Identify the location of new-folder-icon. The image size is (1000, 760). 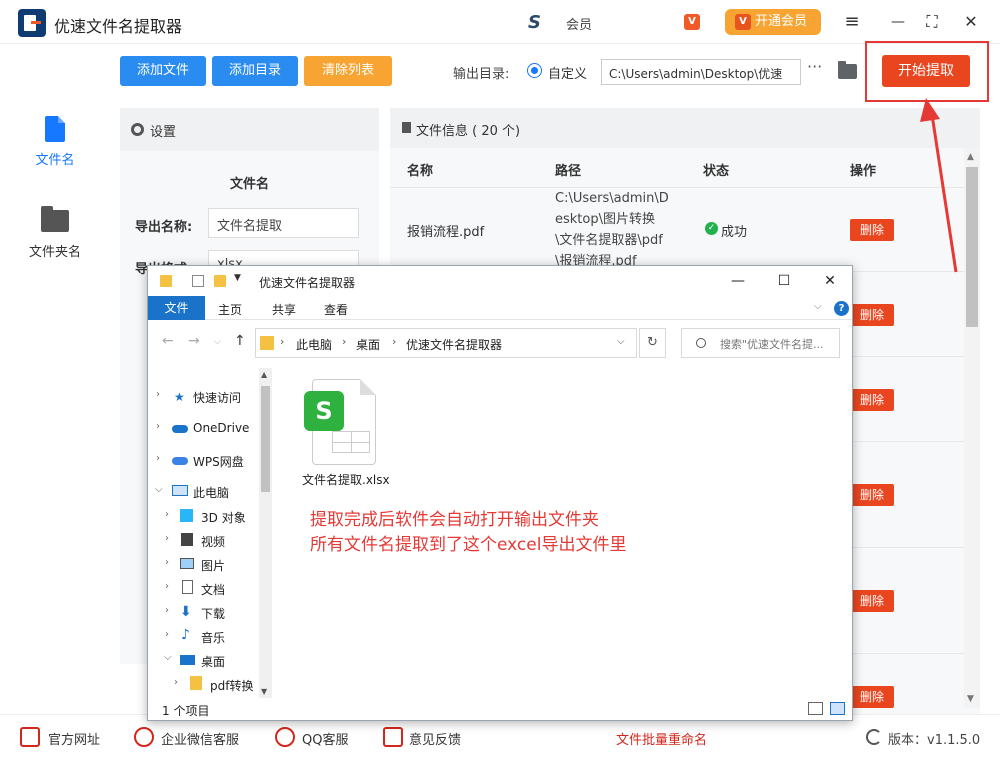
(220, 281).